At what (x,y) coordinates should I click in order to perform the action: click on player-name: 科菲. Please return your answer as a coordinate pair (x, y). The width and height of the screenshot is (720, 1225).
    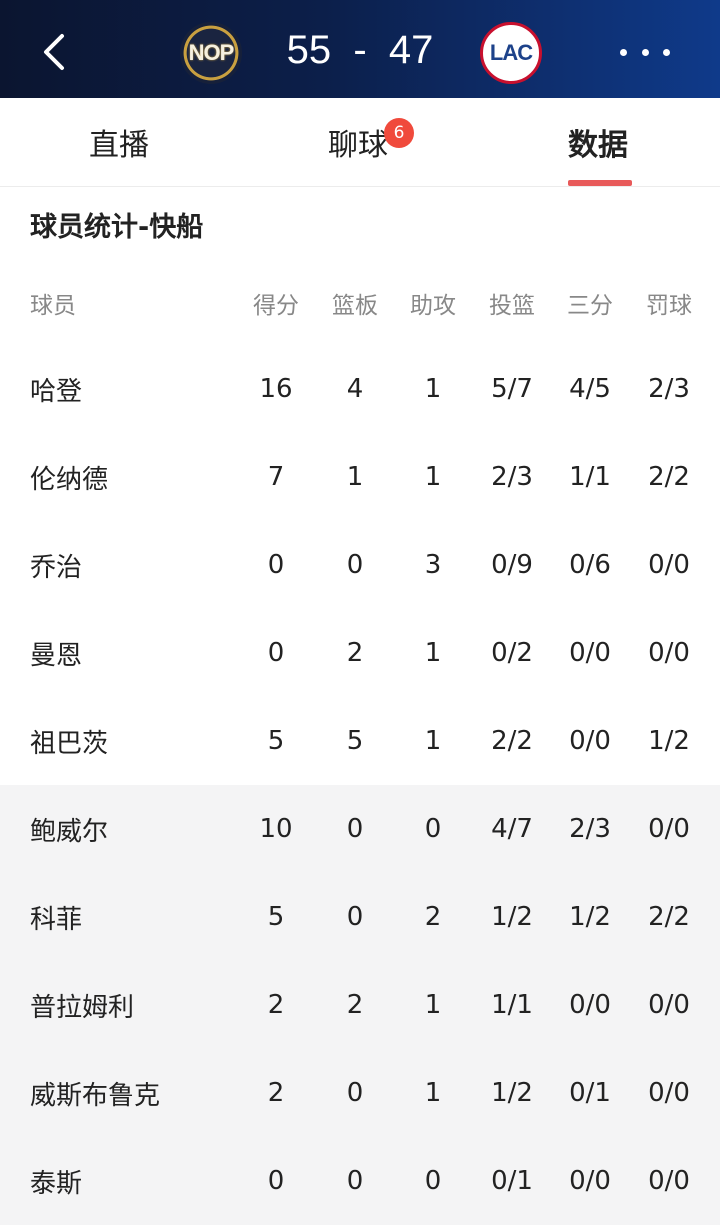
    Looking at the image, I should click on (56, 917).